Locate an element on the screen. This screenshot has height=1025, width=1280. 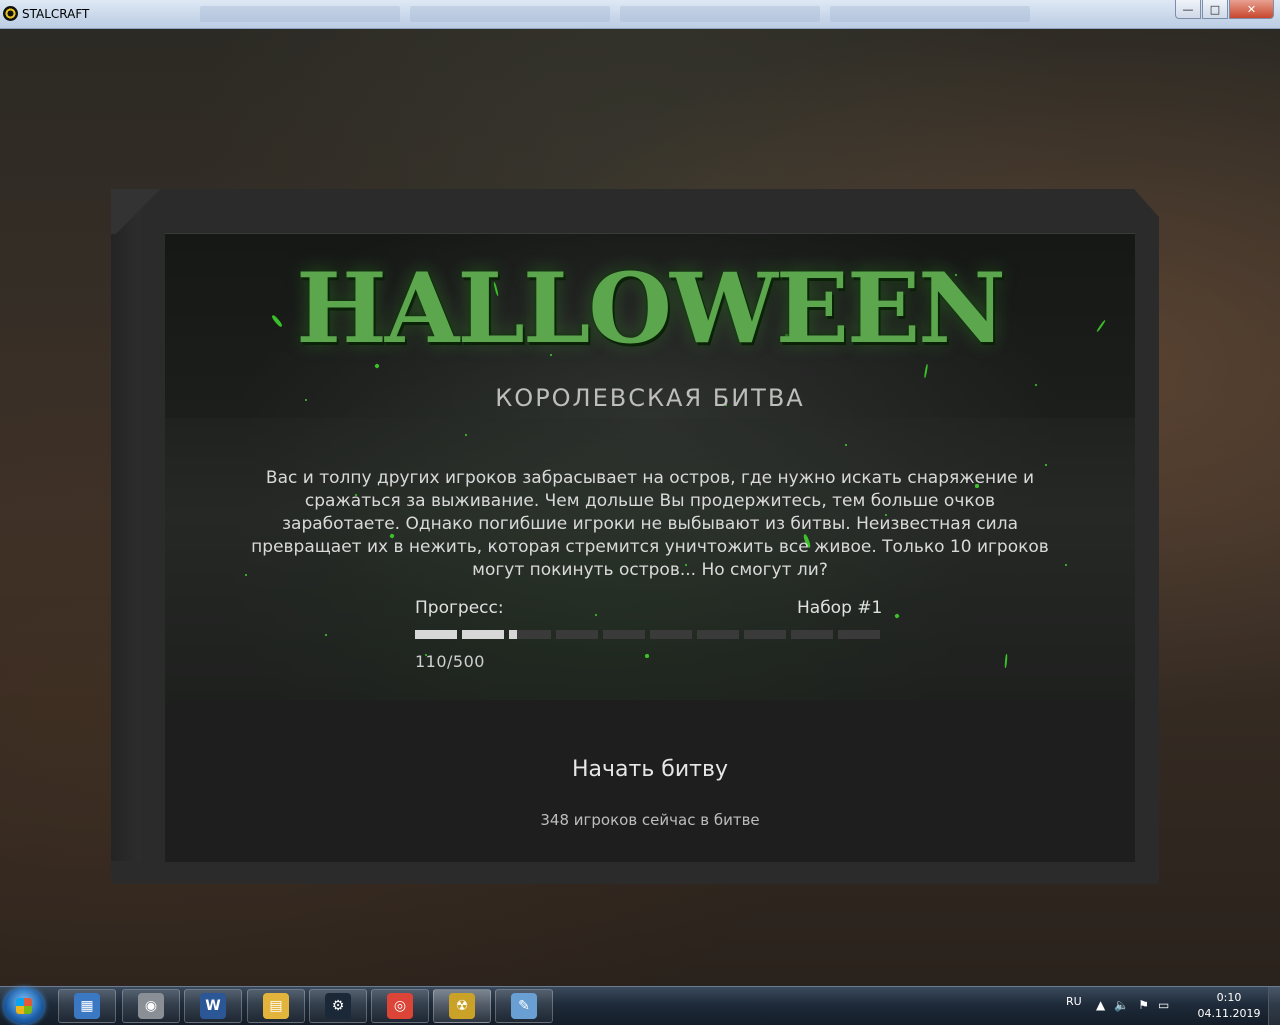
taskbar-steam-button: ⚙ is located at coordinates (338, 1006).